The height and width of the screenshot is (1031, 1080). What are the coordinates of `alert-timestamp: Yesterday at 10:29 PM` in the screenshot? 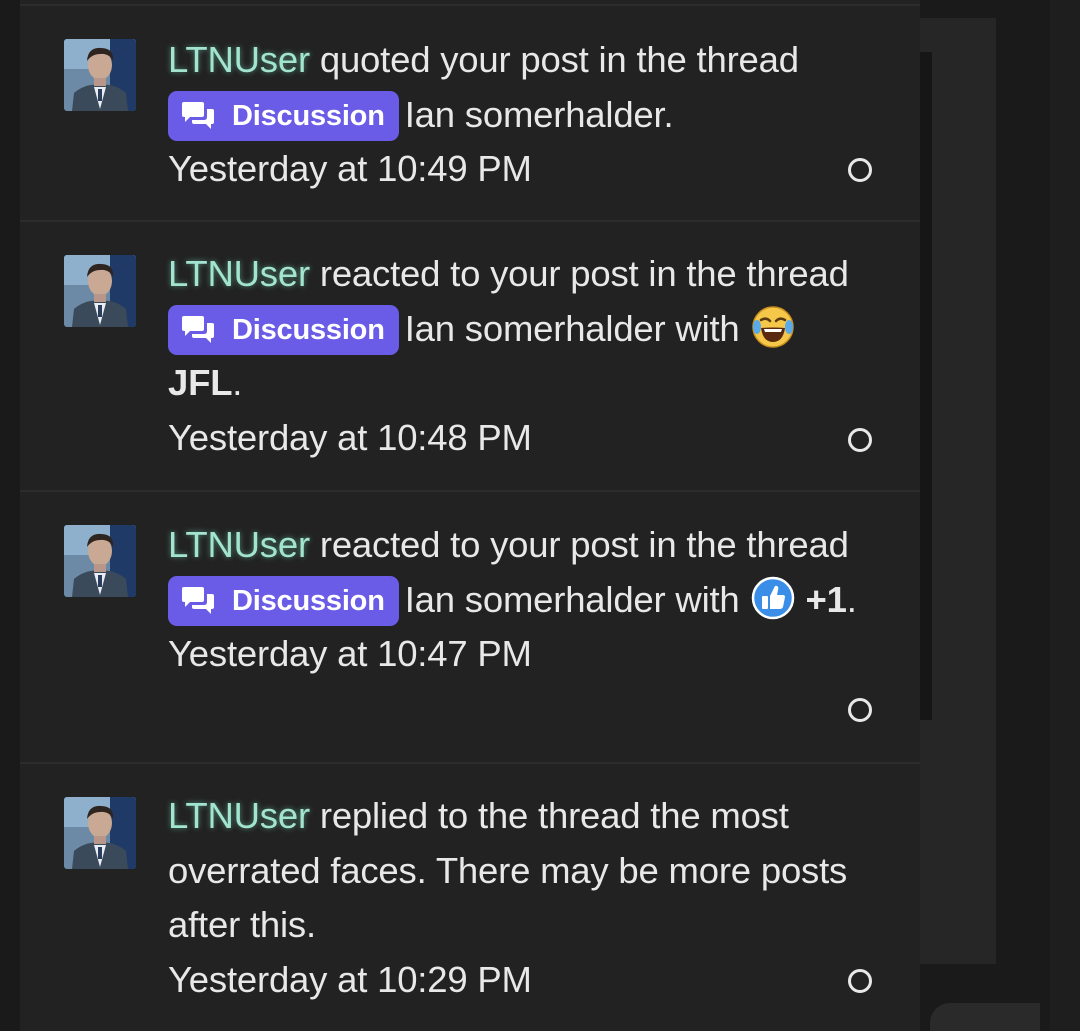 It's located at (350, 979).